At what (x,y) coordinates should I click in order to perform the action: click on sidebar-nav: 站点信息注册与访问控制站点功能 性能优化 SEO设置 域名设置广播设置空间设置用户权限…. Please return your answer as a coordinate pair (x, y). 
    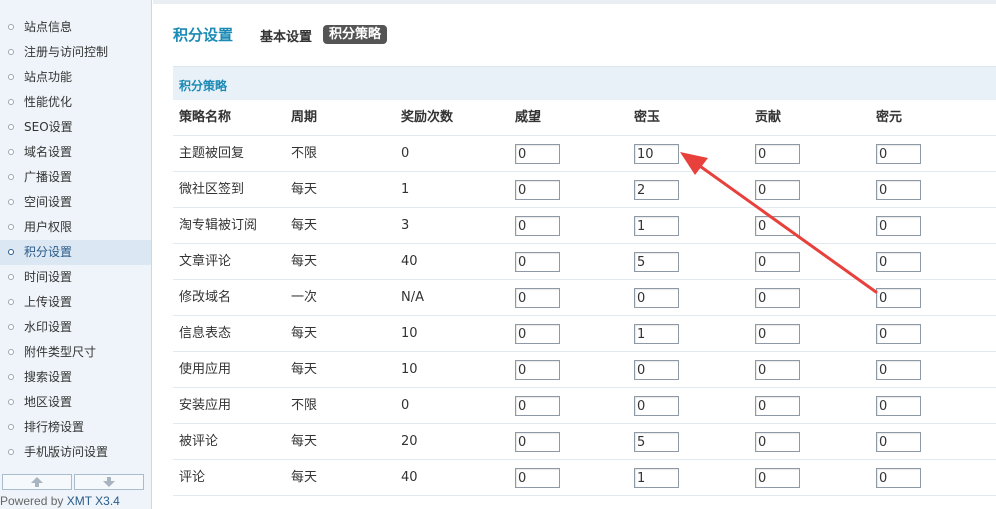
    Looking at the image, I should click on (75, 232).